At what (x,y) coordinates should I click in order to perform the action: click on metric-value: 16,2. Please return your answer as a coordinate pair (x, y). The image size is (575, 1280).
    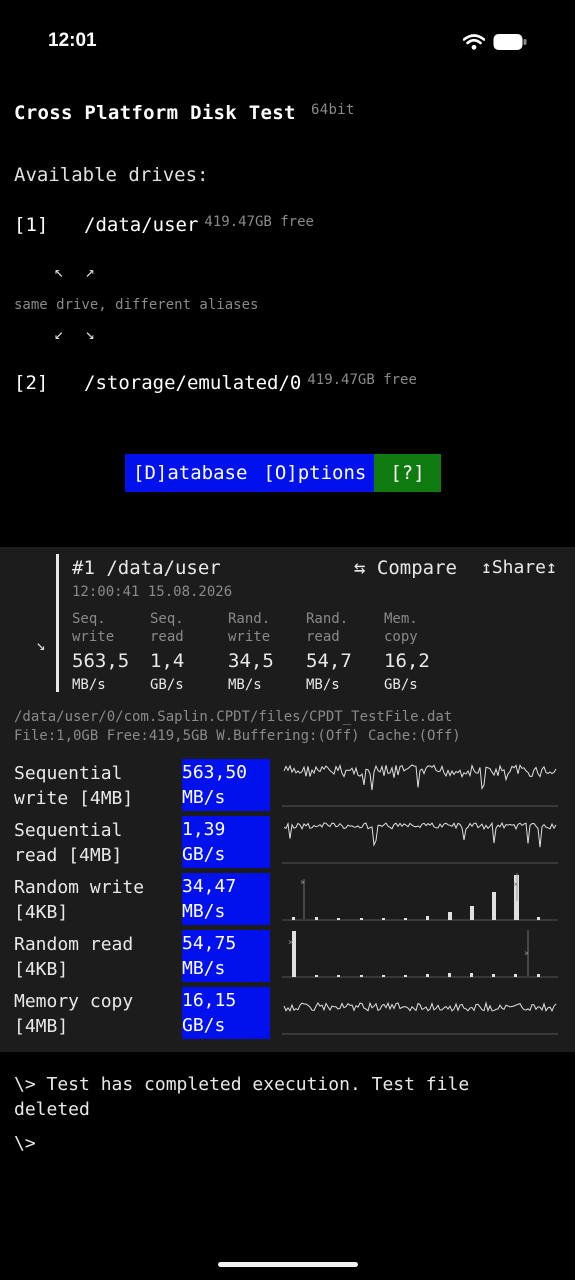
    Looking at the image, I should click on (407, 661).